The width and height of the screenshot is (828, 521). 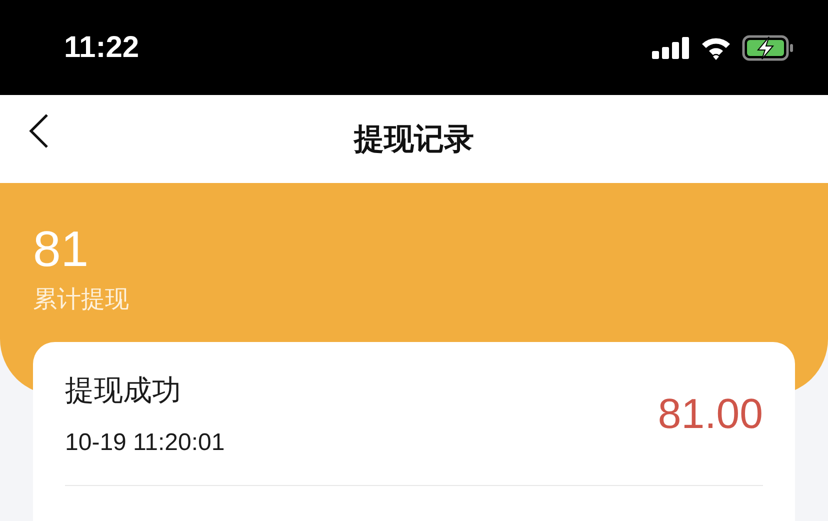 I want to click on battery-charging-icon, so click(x=768, y=47).